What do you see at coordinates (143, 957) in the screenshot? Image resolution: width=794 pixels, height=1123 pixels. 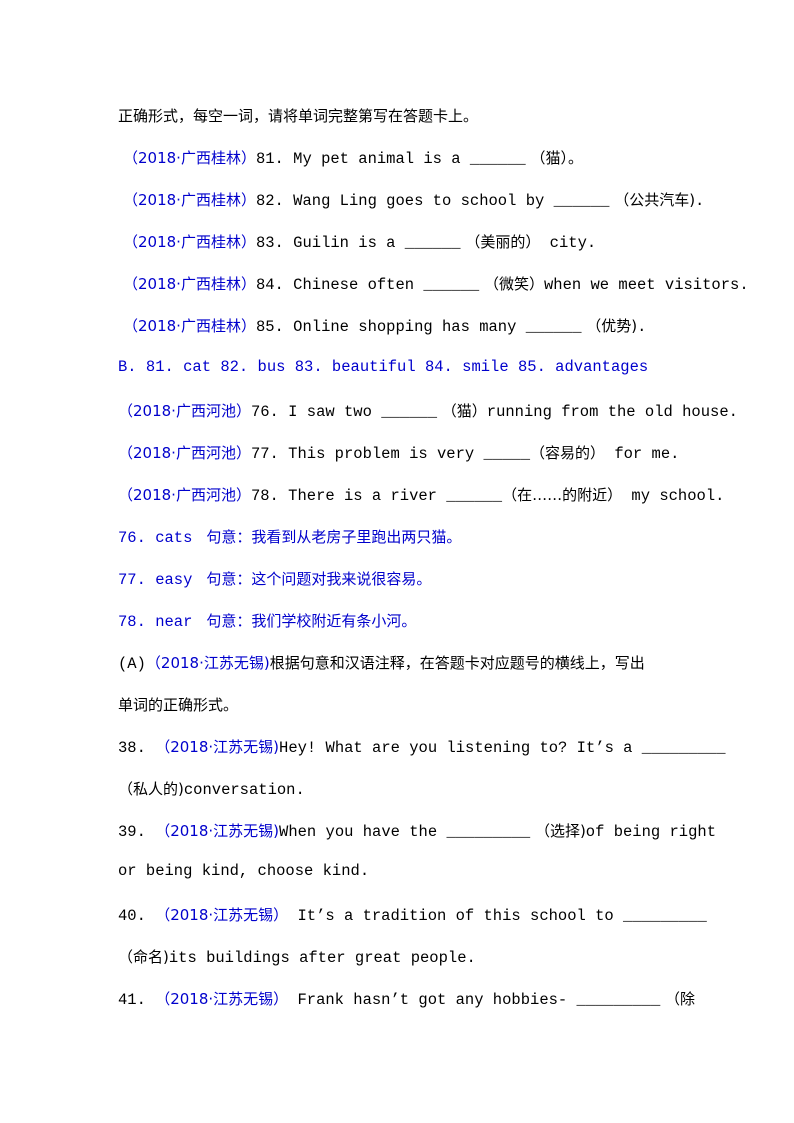 I see `text-segment: （命名)` at bounding box center [143, 957].